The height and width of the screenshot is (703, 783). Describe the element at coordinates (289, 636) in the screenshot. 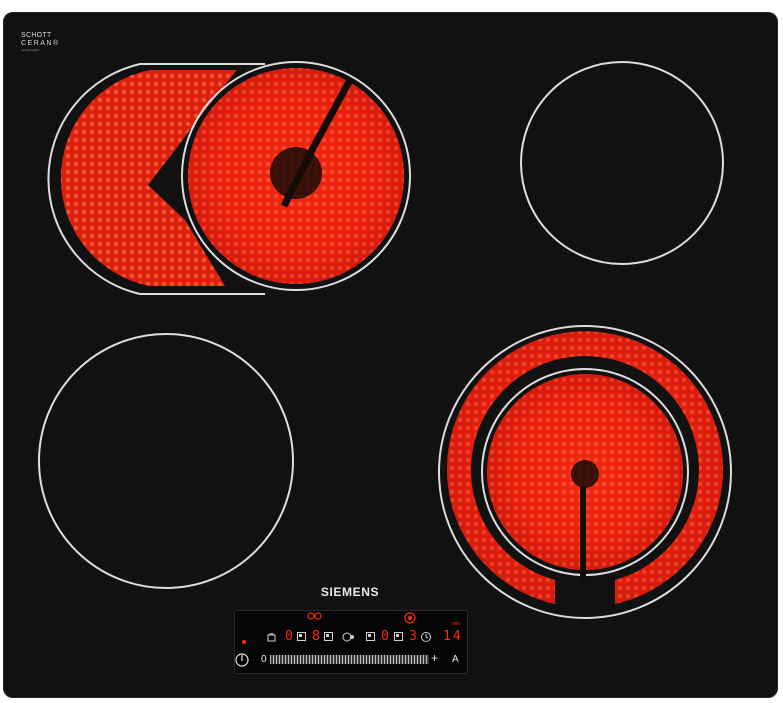

I see `zone-display-1: 0` at that location.